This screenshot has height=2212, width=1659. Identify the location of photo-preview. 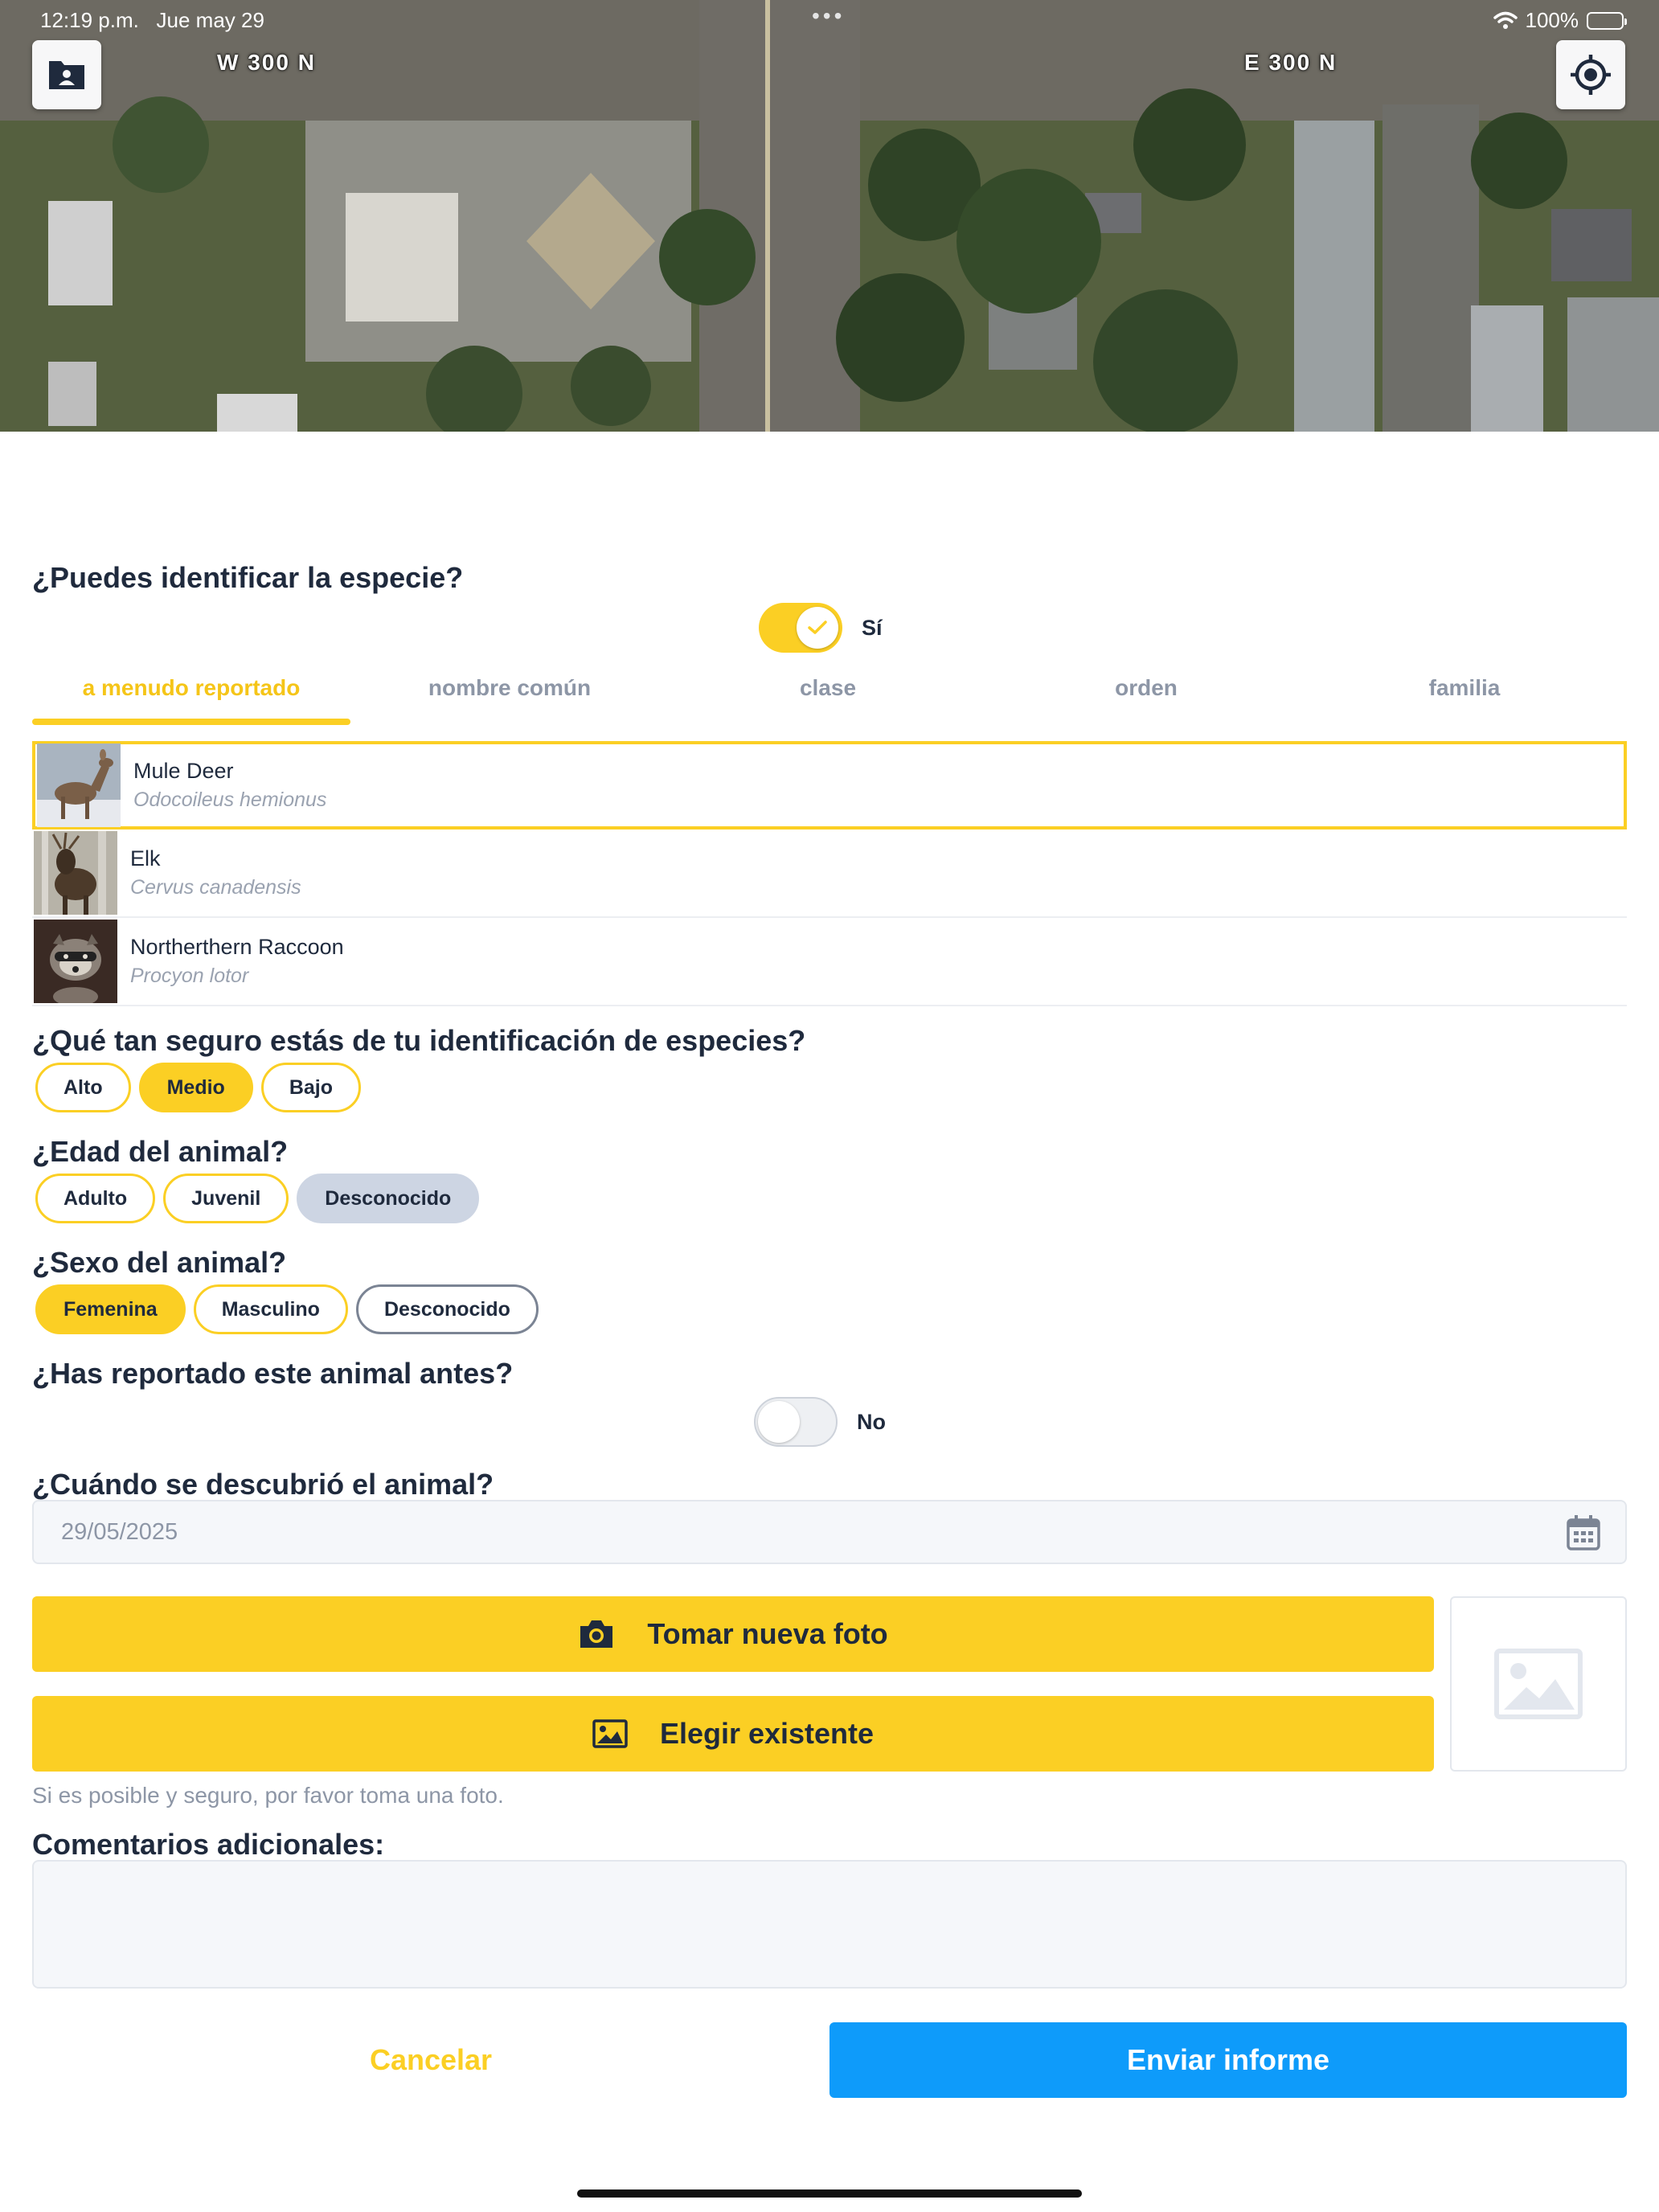
(1538, 1684).